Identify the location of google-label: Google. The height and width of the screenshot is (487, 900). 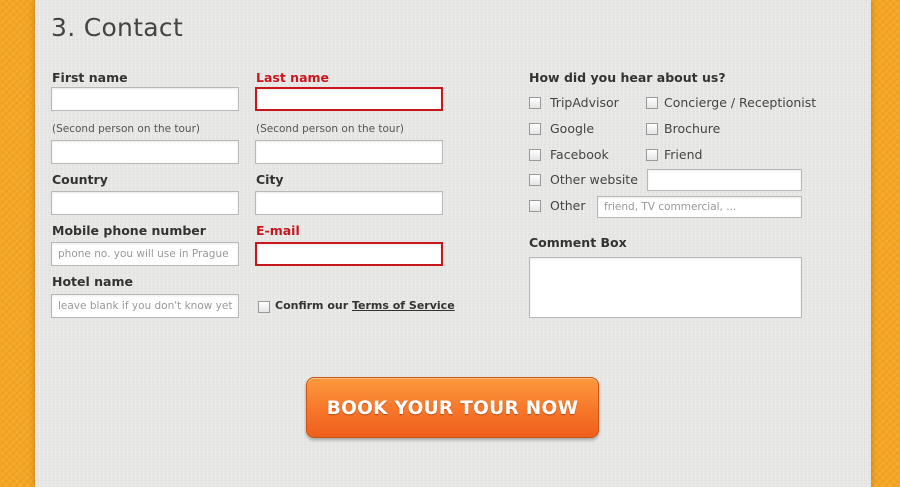
(572, 128).